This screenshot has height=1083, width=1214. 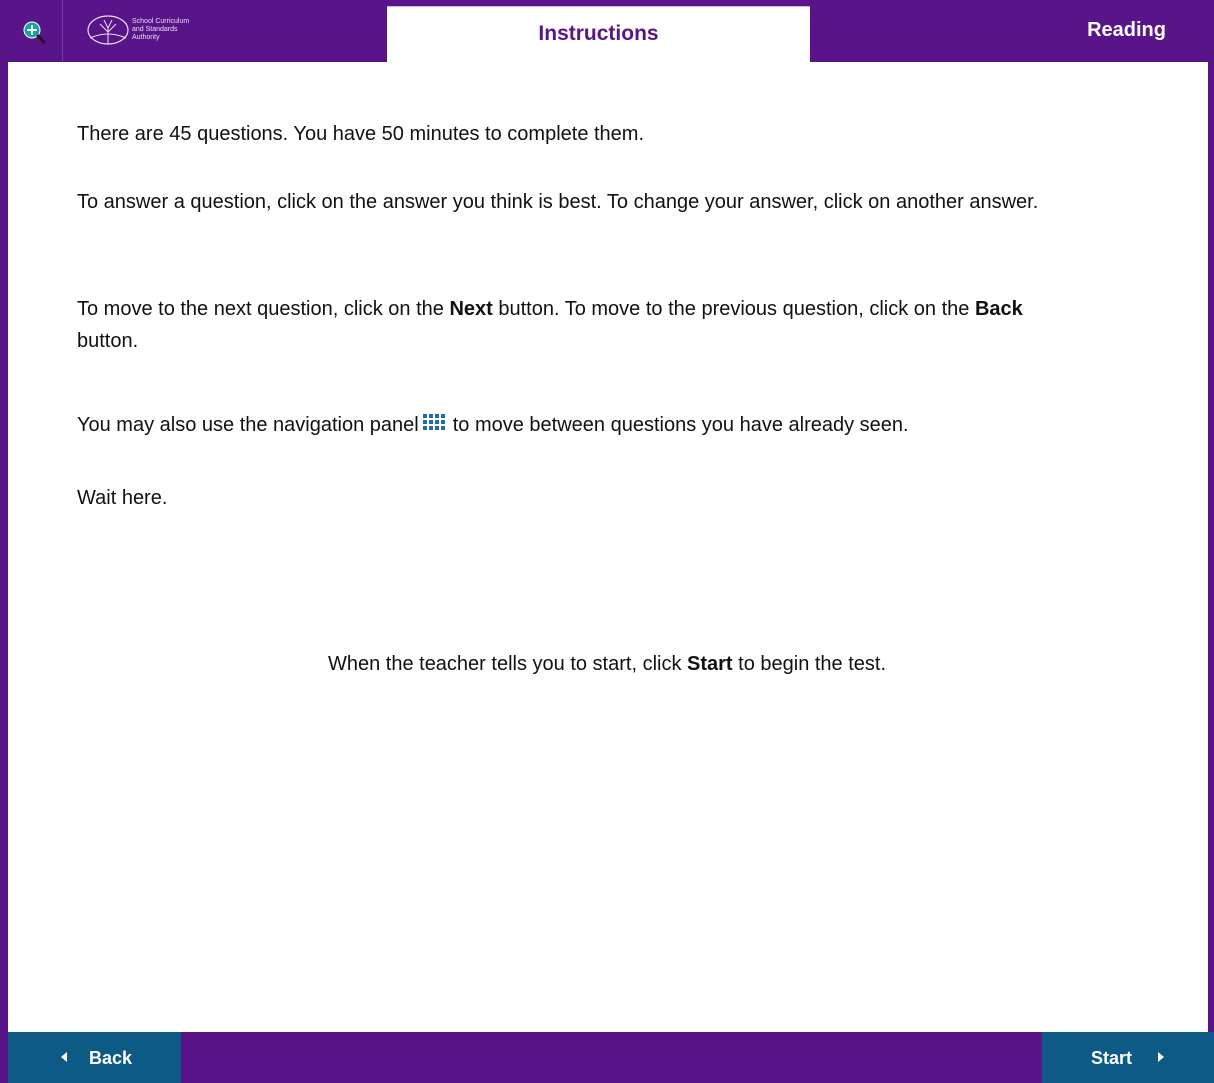 What do you see at coordinates (161, 21) in the screenshot?
I see `logo-line-1: School Curriculum` at bounding box center [161, 21].